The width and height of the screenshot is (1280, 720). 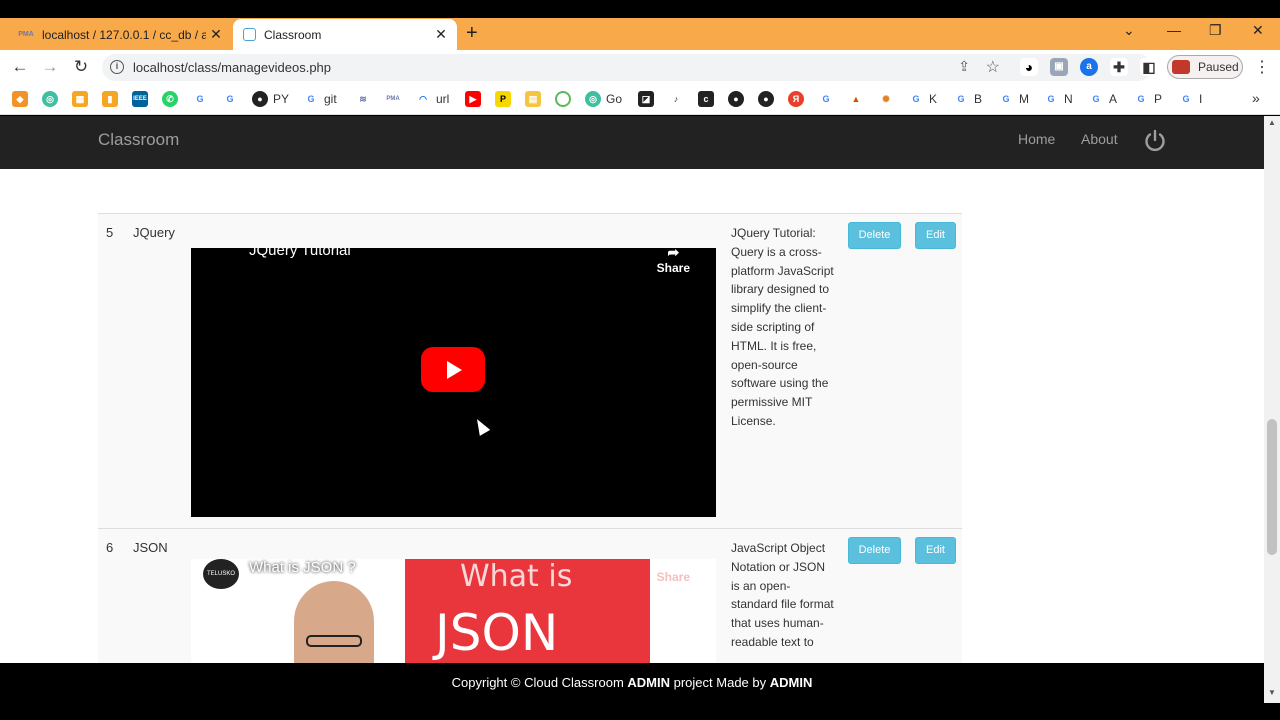 I want to click on video-title: JQuery Tutorial, so click(x=300, y=253).